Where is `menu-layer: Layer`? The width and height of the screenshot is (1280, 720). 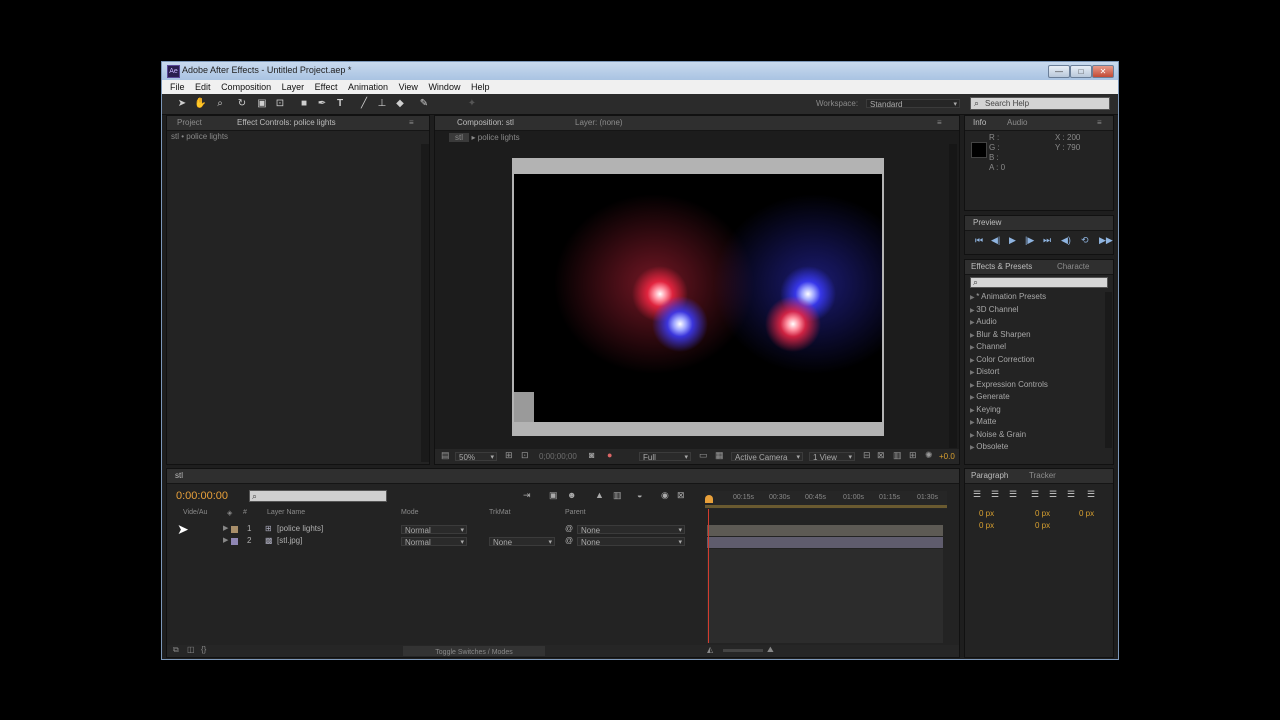
menu-layer: Layer is located at coordinates (293, 87).